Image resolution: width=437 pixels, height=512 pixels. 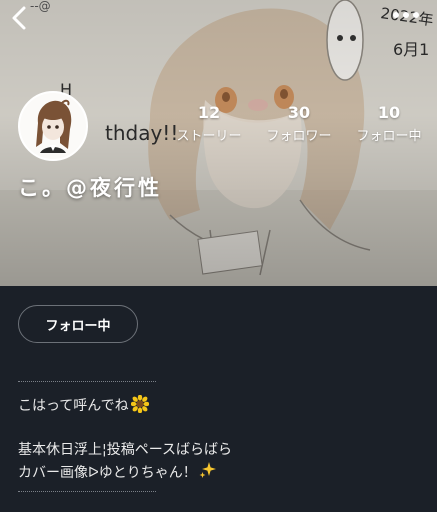 What do you see at coordinates (209, 136) in the screenshot?
I see `stat-label: ストーリー` at bounding box center [209, 136].